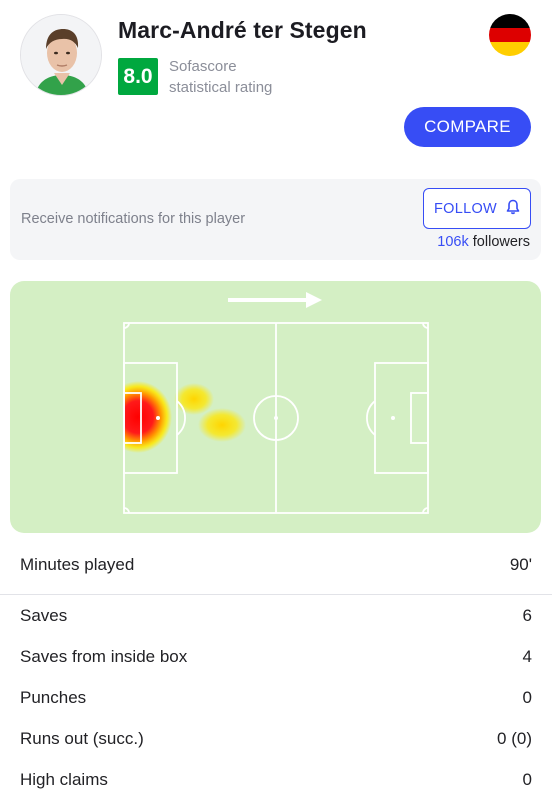 The height and width of the screenshot is (800, 552). What do you see at coordinates (104, 656) in the screenshot?
I see `stat-label: Saves from inside box` at bounding box center [104, 656].